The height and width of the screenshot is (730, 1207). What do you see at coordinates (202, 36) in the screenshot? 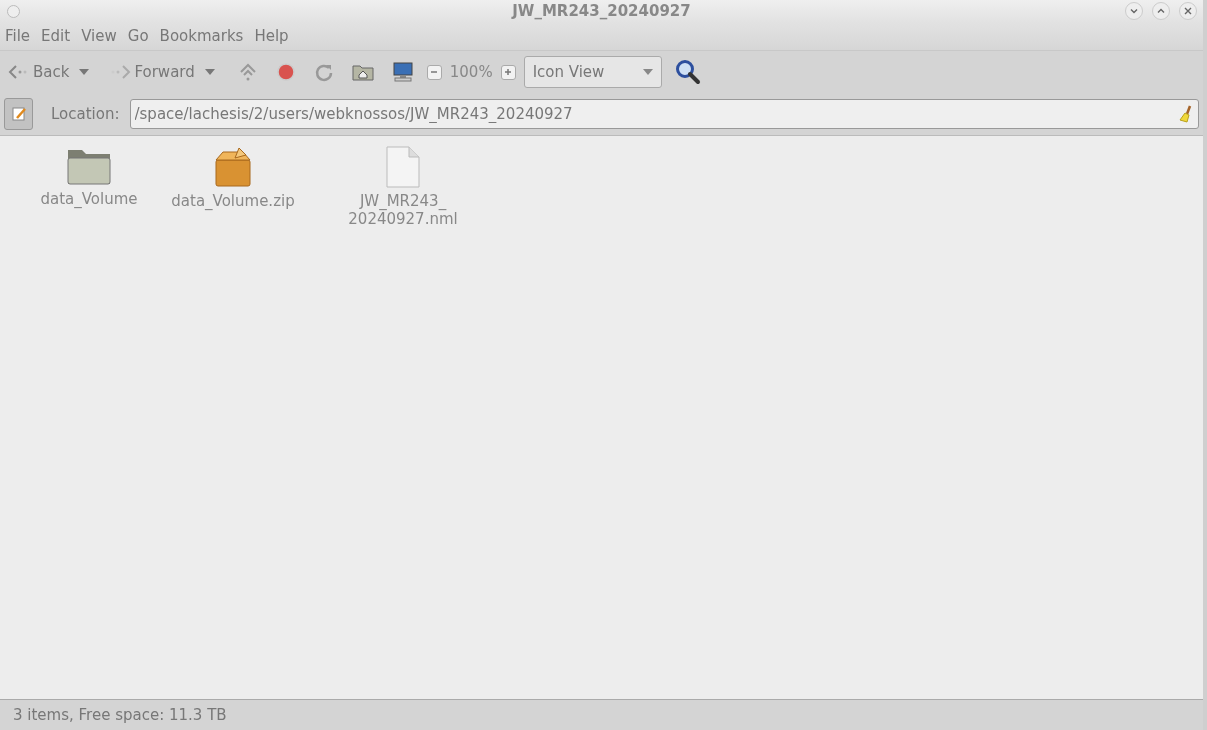
I see `menu-item: Bookmarks` at bounding box center [202, 36].